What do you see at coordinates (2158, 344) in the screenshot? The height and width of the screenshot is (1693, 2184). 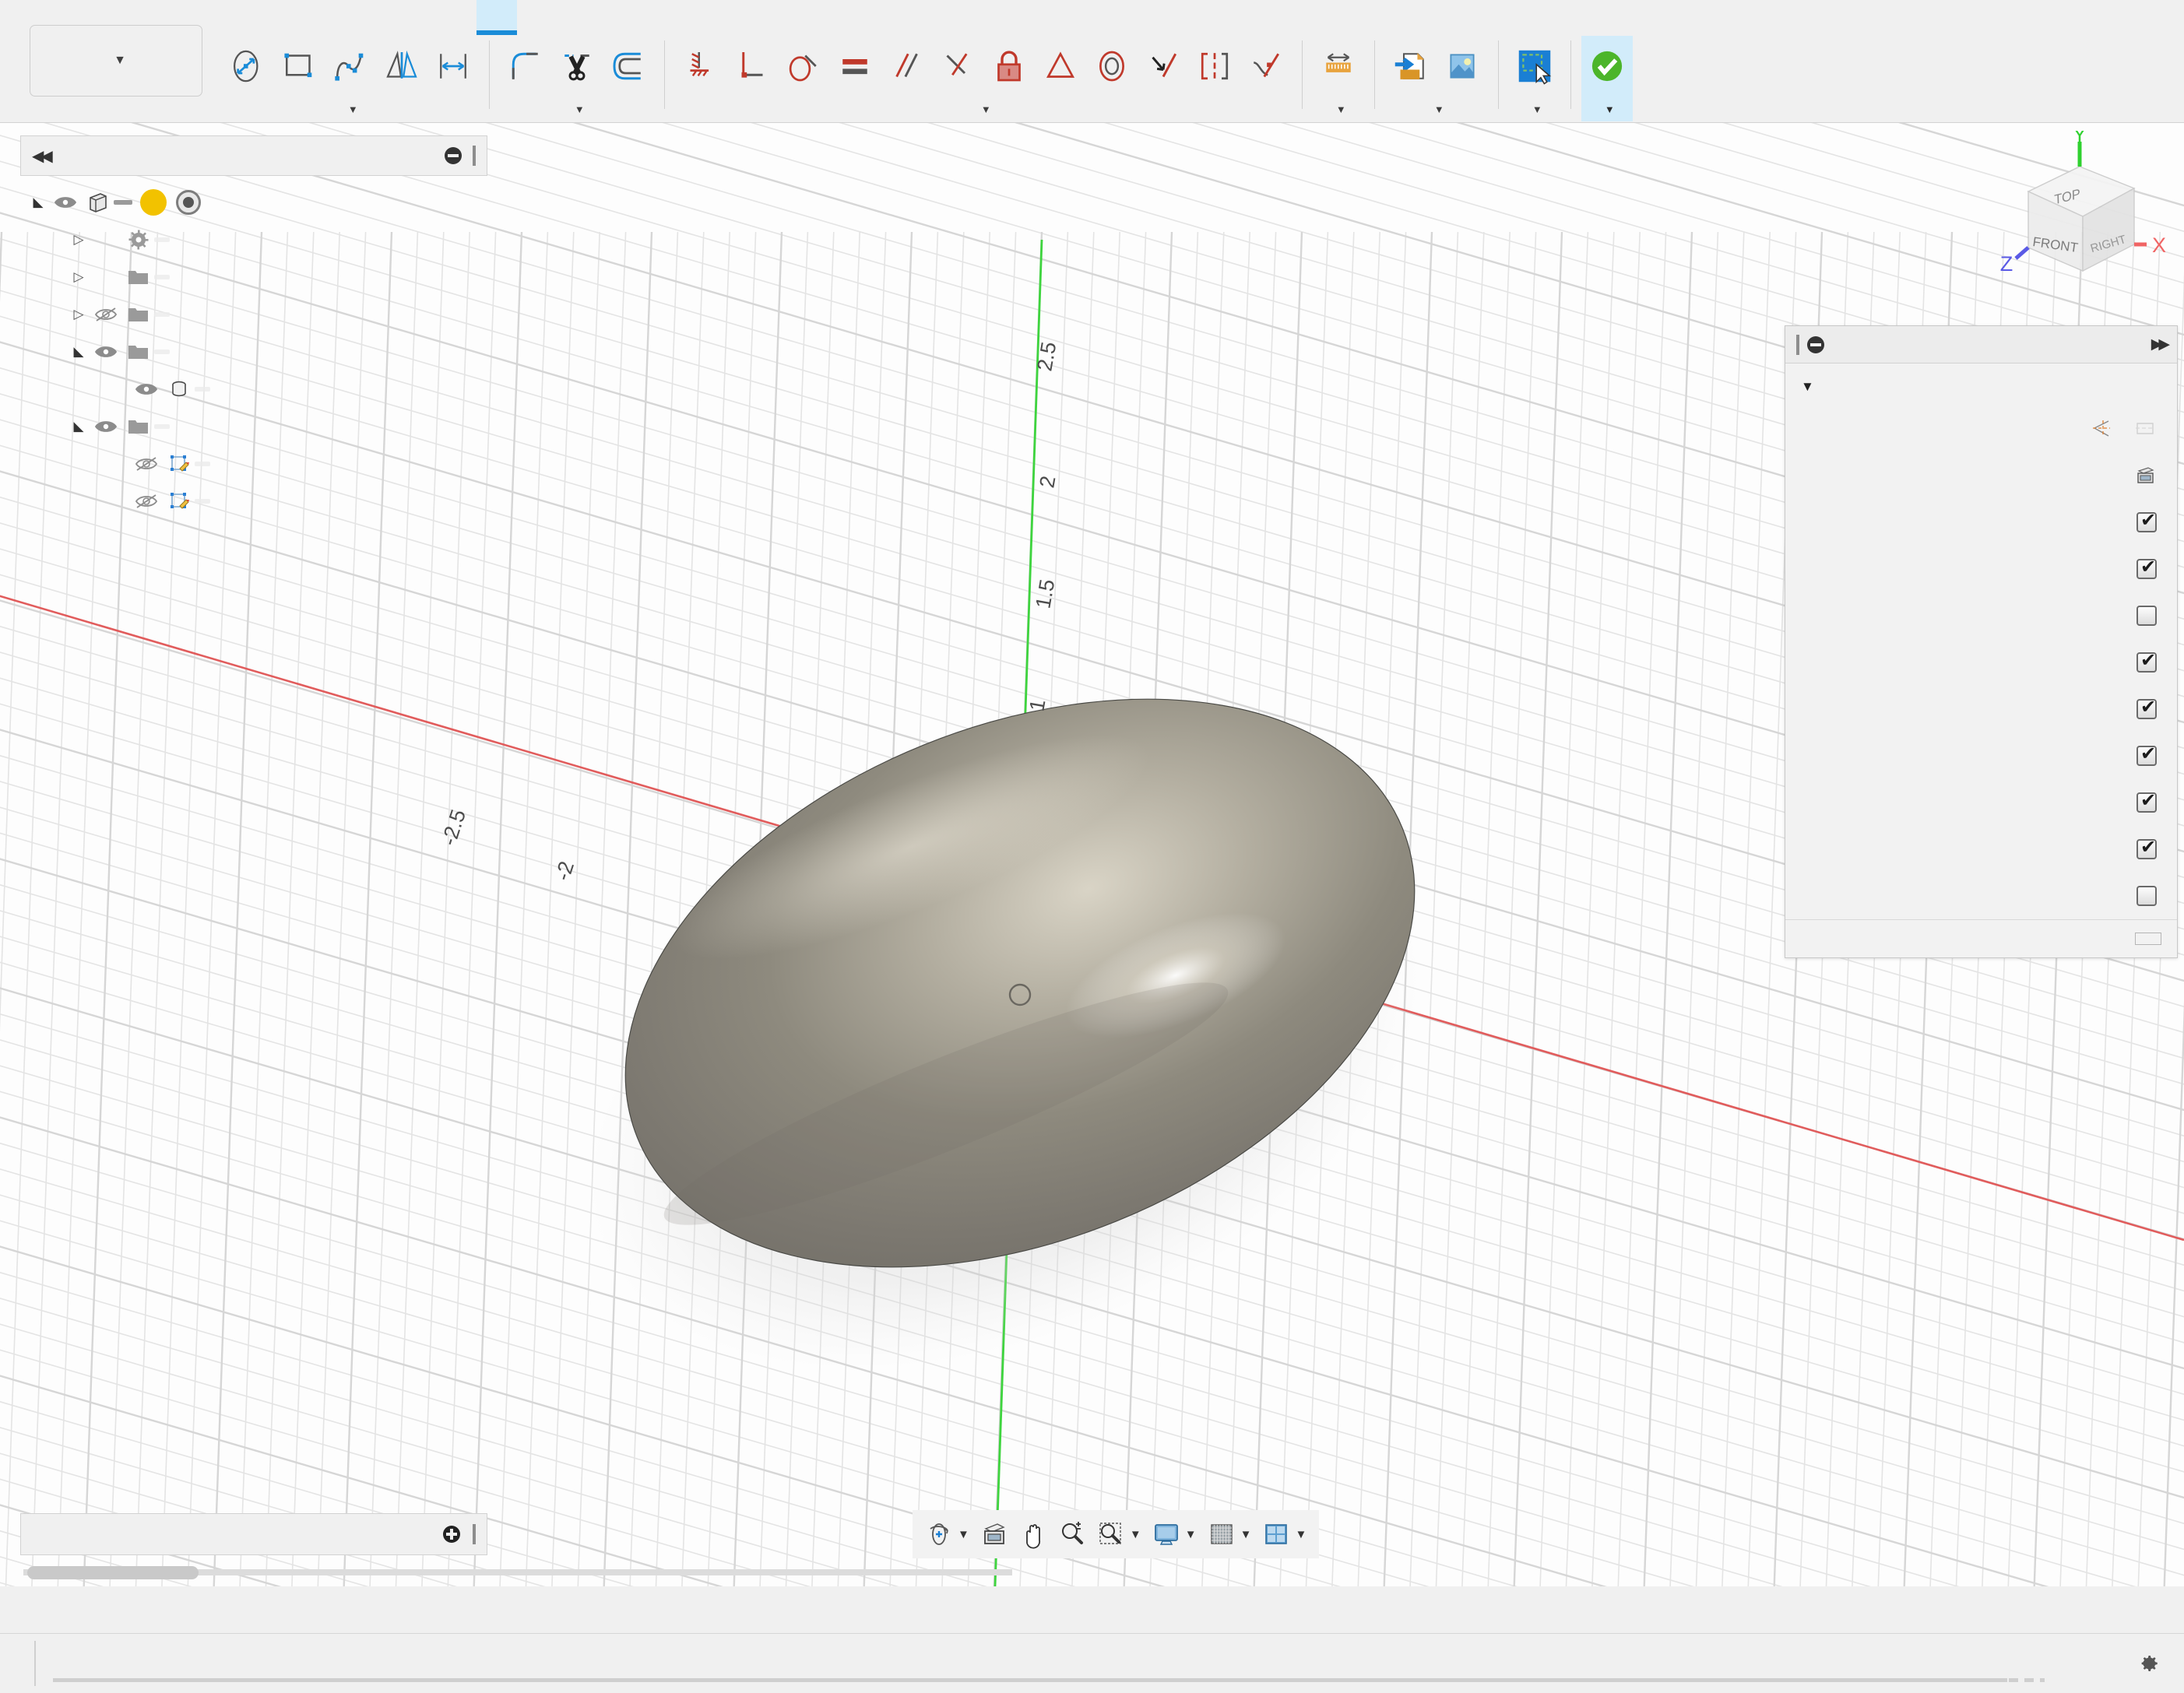 I see `double-right-arrow-icon: ▶▶` at bounding box center [2158, 344].